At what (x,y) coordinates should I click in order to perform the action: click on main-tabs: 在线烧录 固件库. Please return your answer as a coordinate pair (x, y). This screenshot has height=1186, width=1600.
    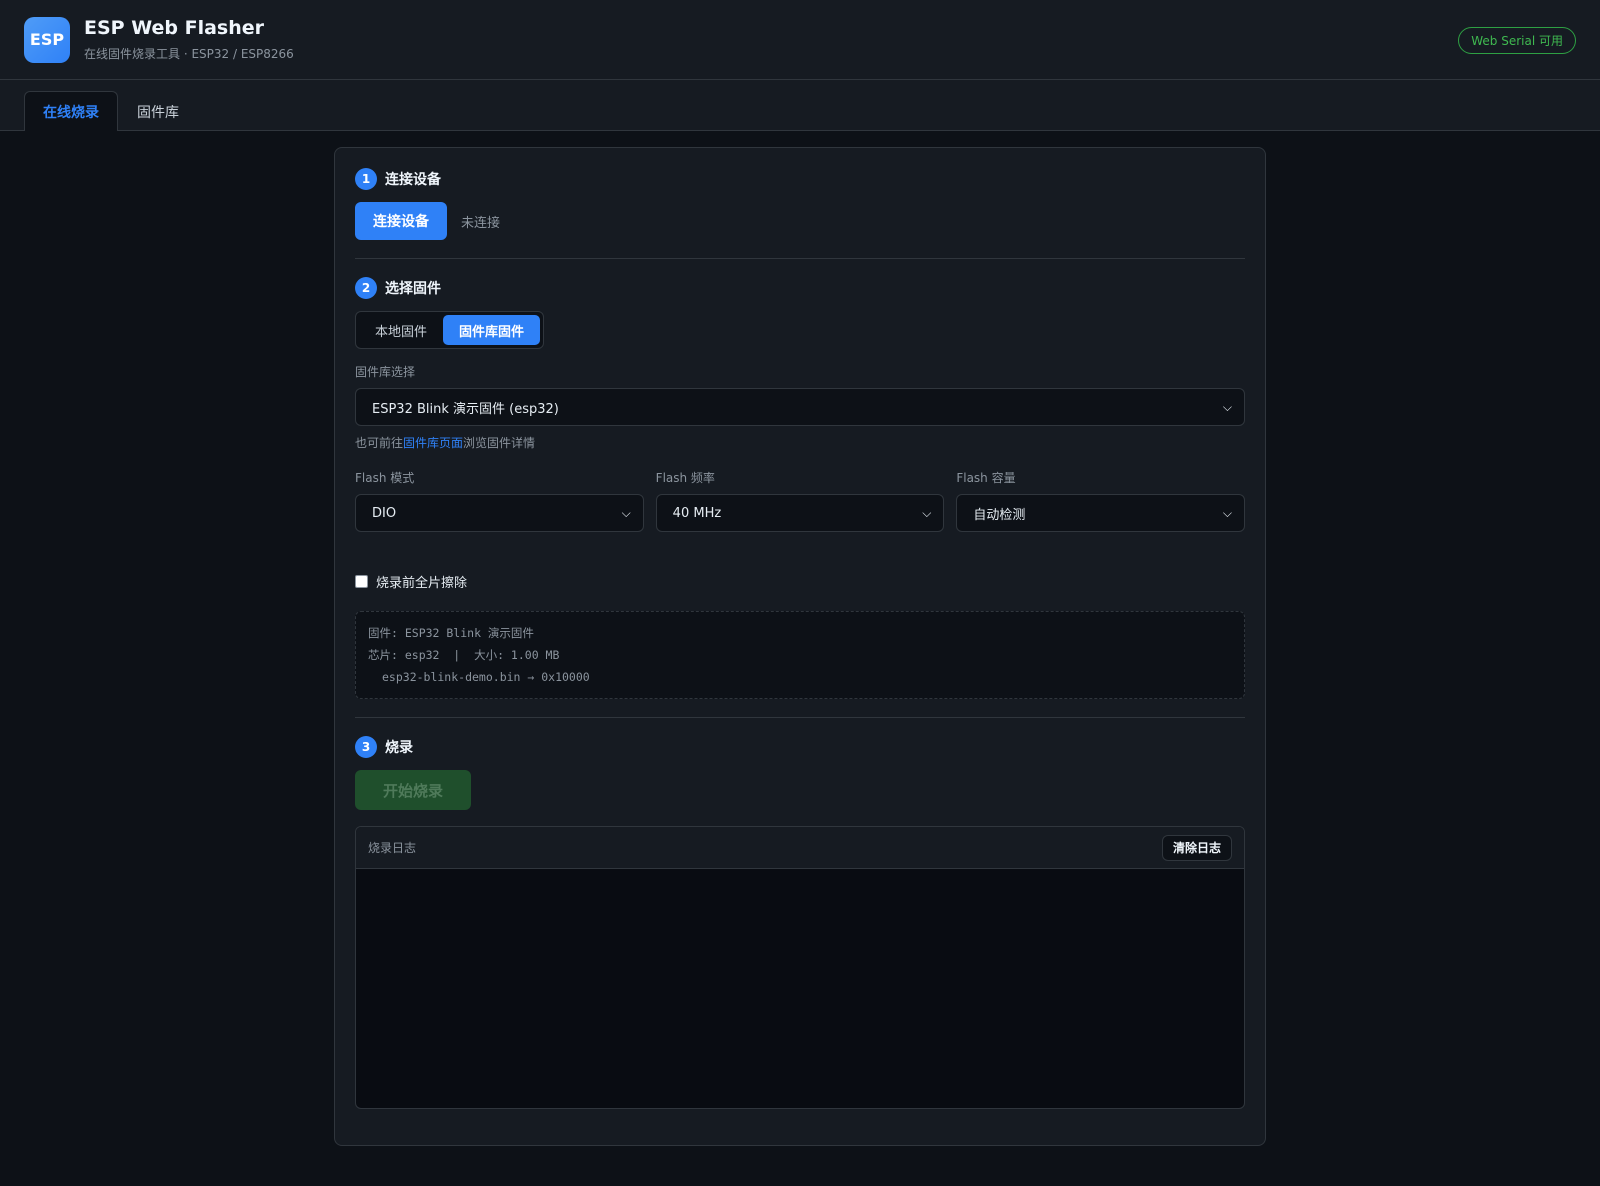
    Looking at the image, I should click on (800, 105).